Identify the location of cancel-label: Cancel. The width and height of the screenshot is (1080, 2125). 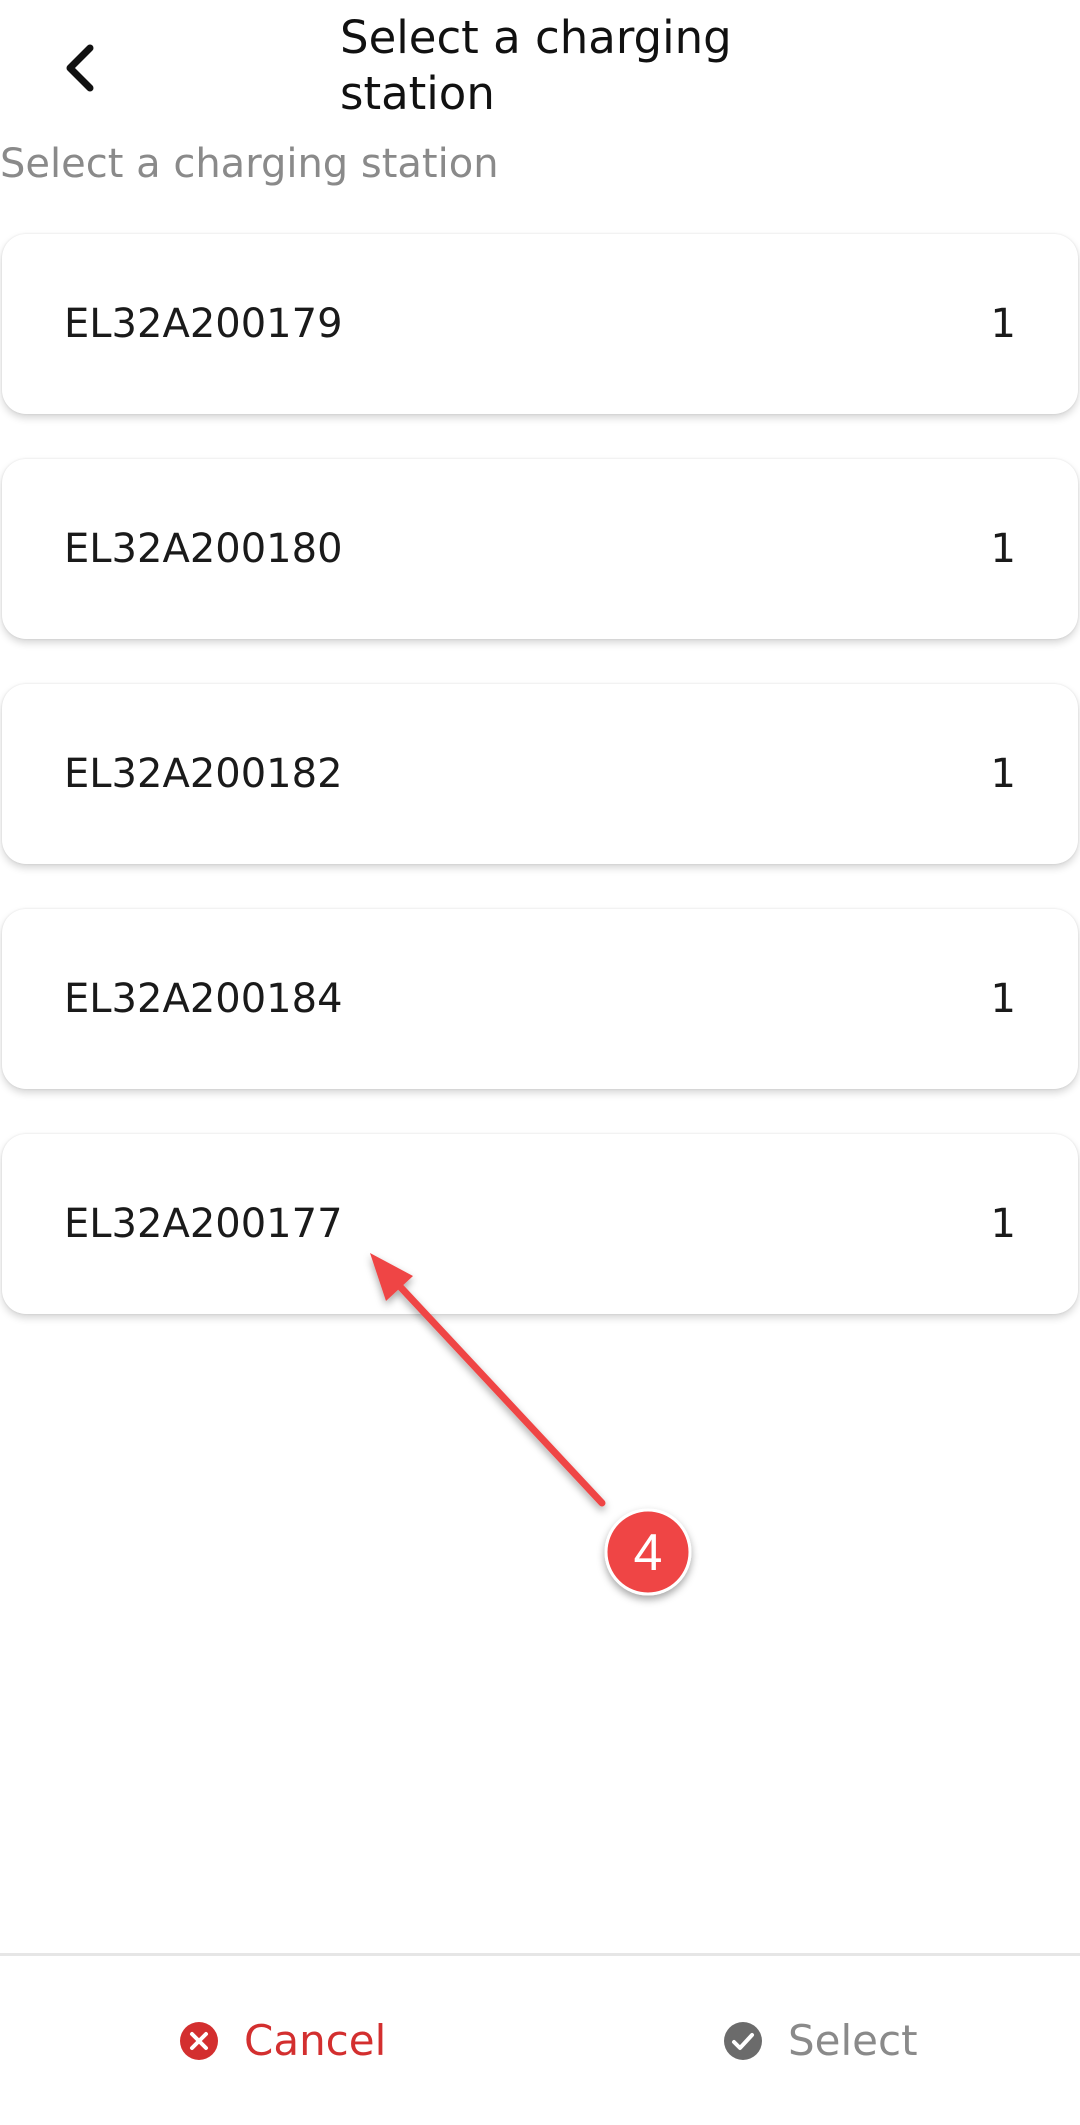
(315, 2040).